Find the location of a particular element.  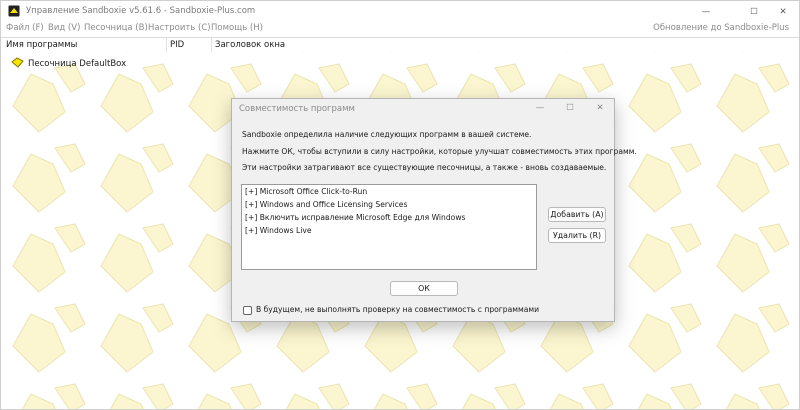

menu-help: Помощь (H) is located at coordinates (237, 28).